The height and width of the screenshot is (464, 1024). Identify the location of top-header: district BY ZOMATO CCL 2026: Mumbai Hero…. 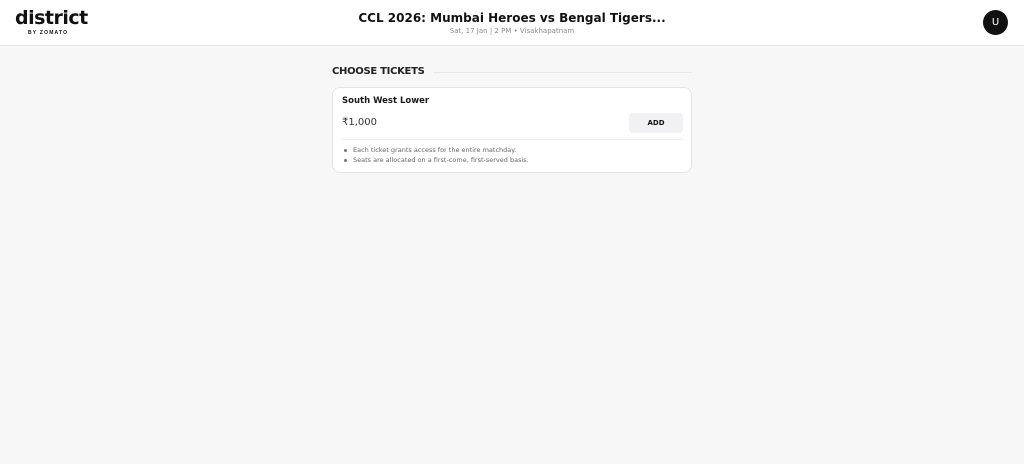
(512, 23).